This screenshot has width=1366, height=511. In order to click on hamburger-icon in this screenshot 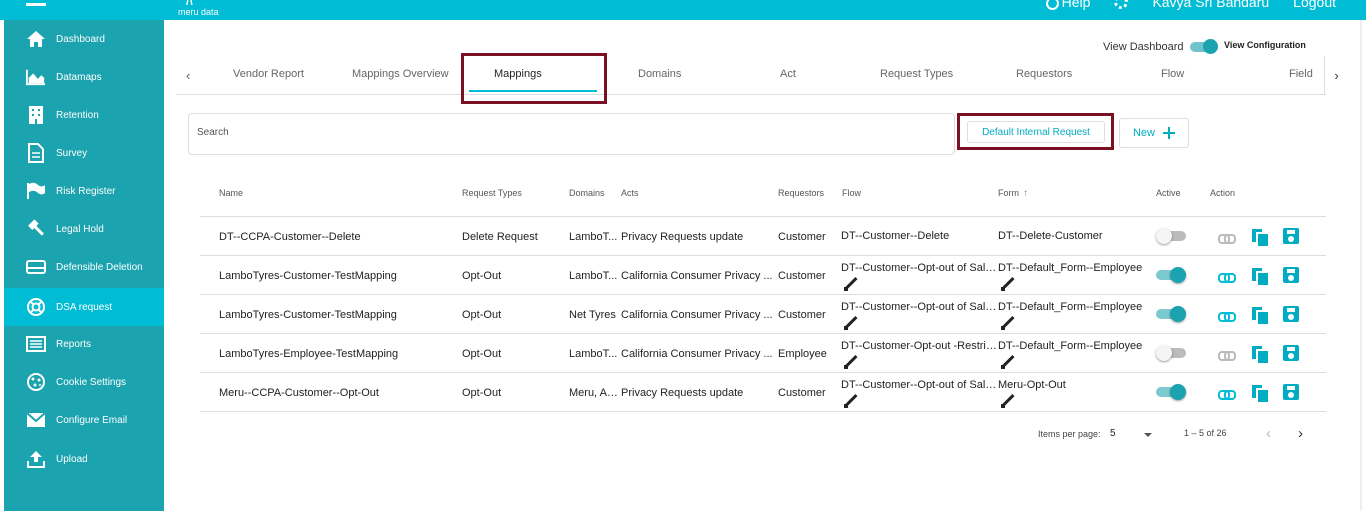, I will do `click(36, 3)`.